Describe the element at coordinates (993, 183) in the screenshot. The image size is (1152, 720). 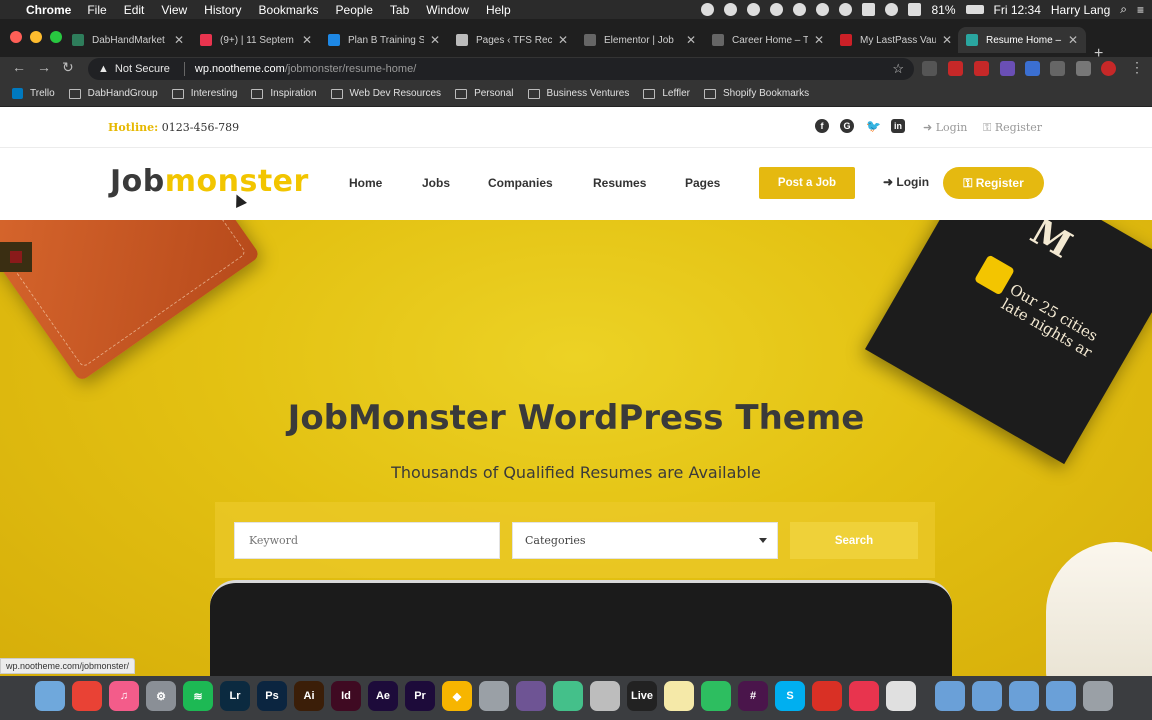
I see `header-register-button: ⚿ Register` at that location.